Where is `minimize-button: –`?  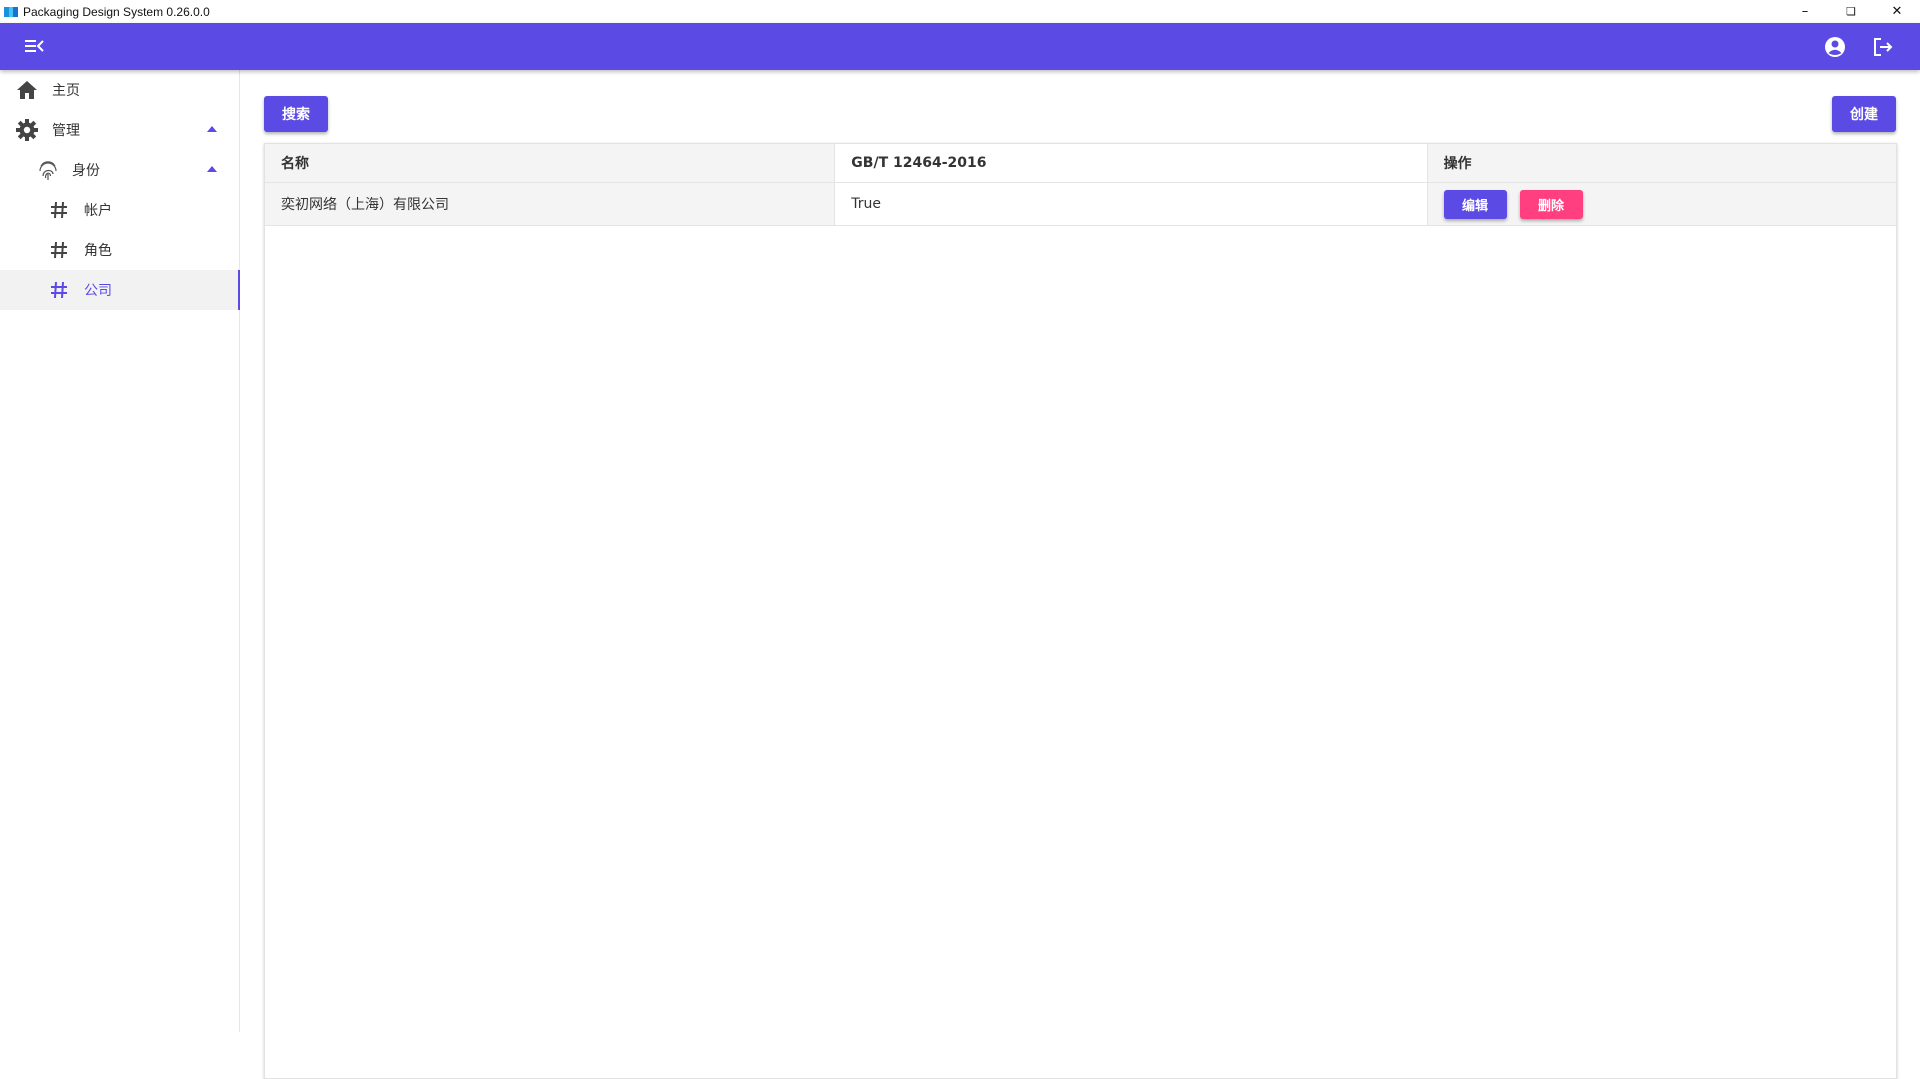
minimize-button: – is located at coordinates (1805, 11).